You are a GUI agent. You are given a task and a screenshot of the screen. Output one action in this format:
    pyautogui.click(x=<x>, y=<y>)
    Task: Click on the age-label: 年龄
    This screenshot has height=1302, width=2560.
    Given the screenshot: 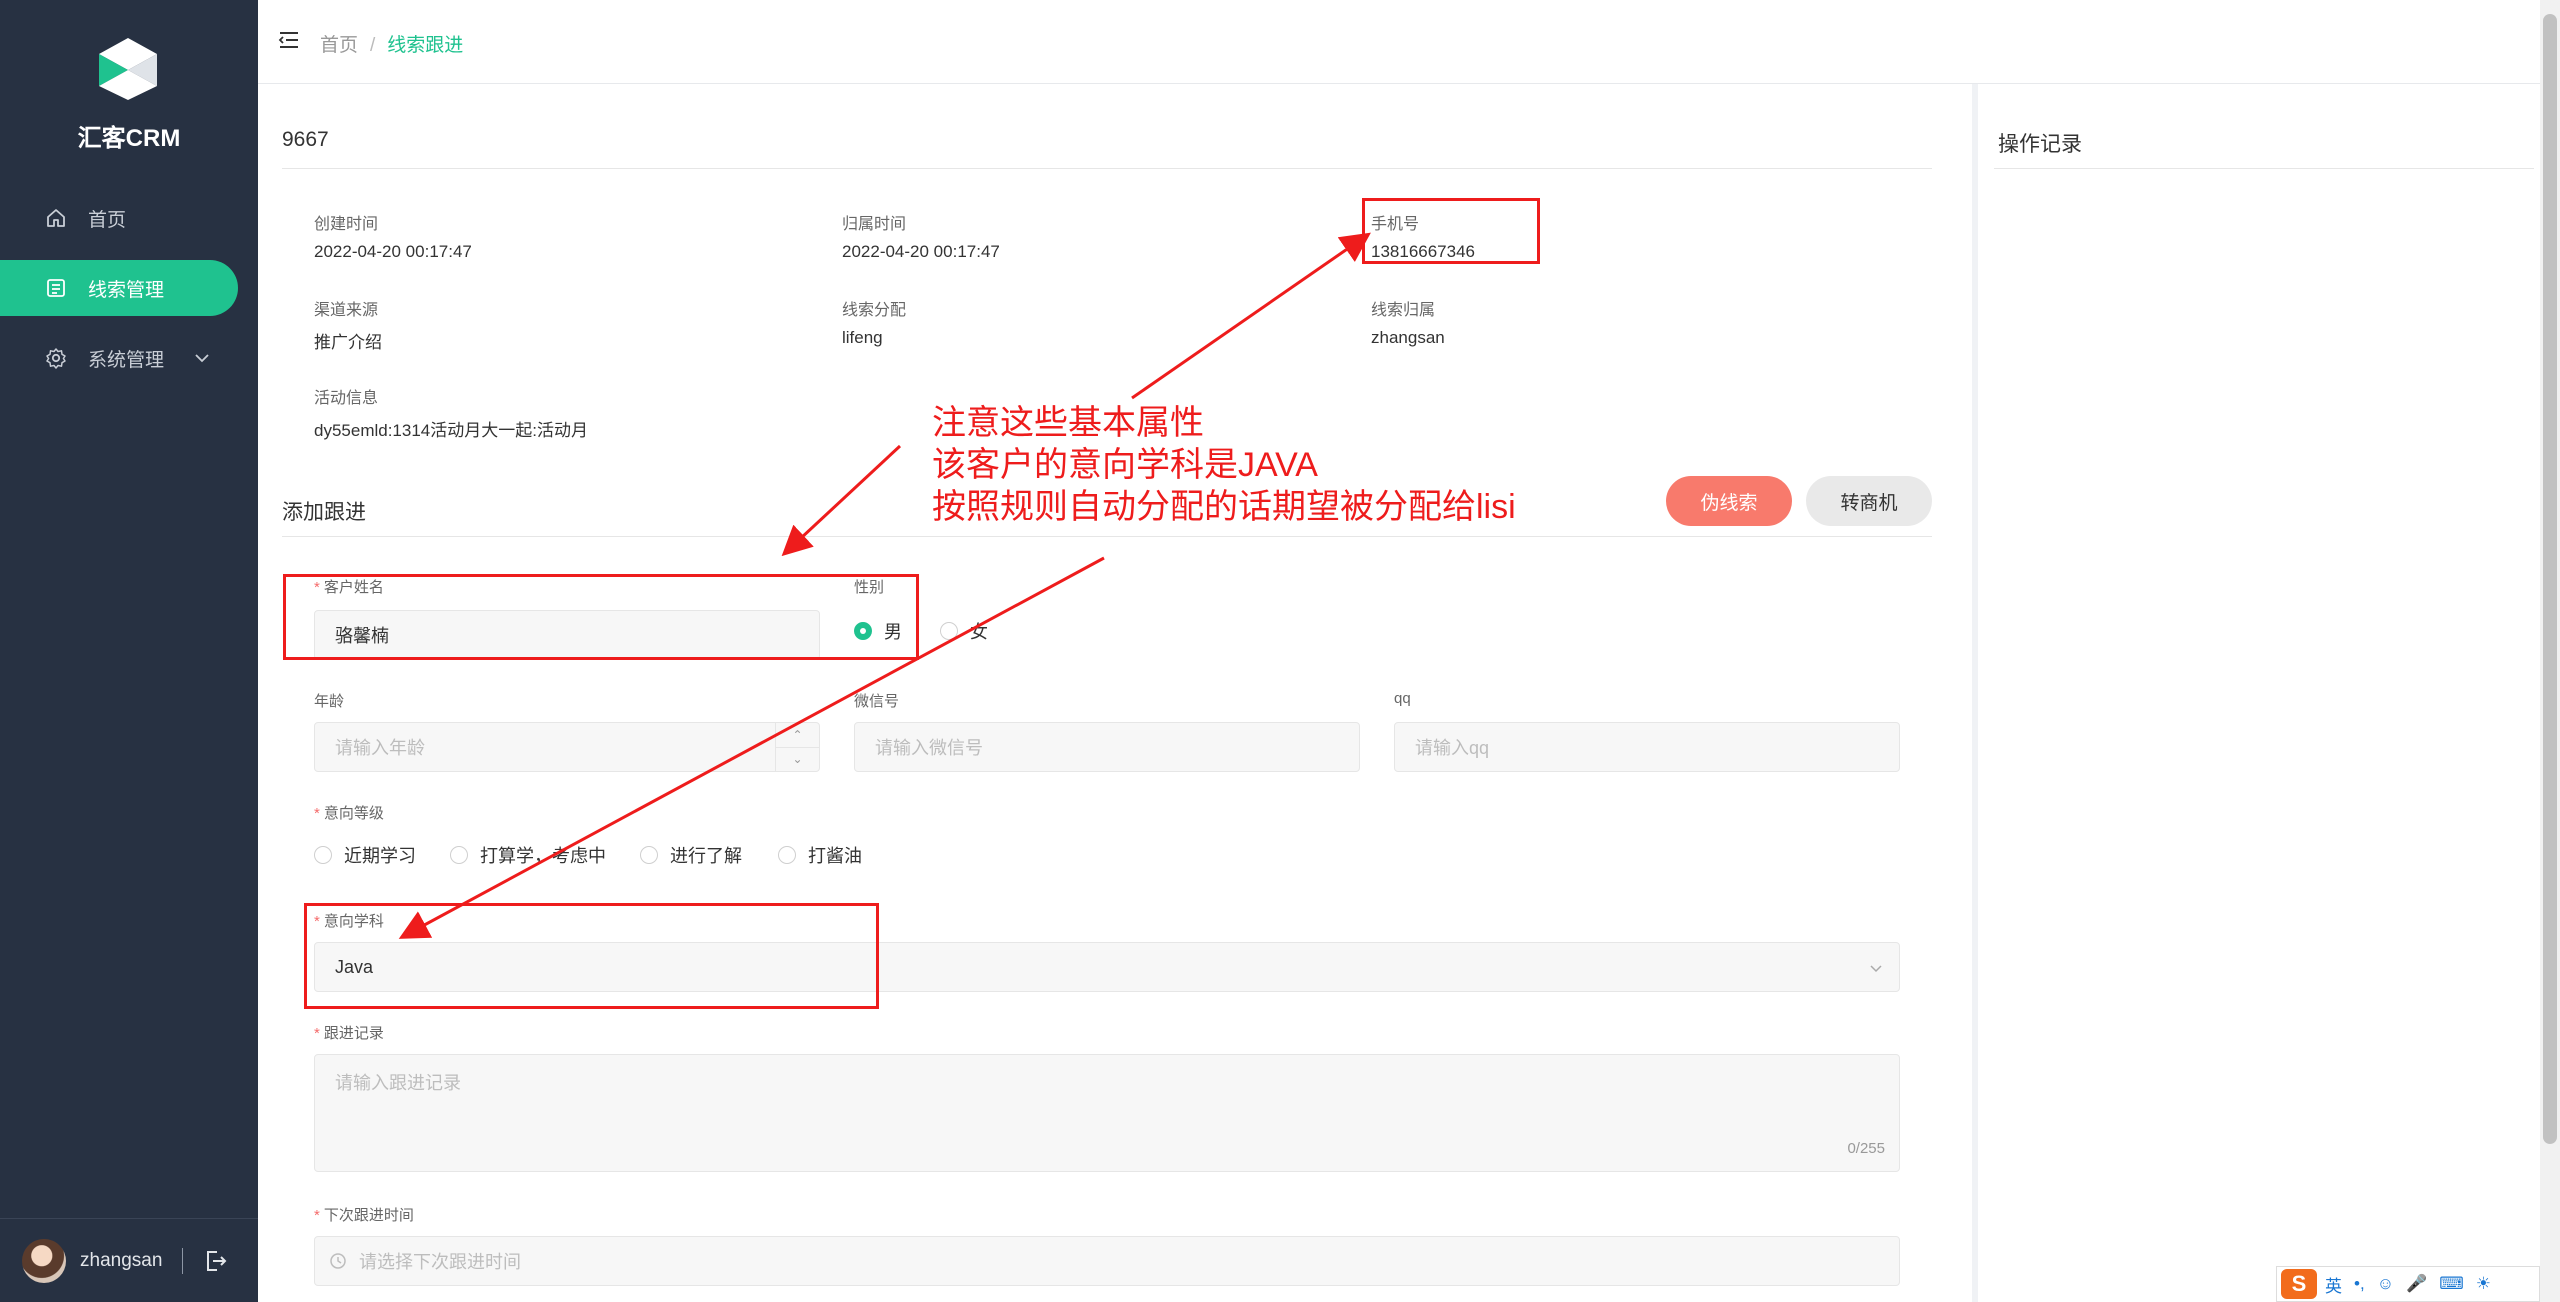 What is the action you would take?
    pyautogui.click(x=329, y=701)
    